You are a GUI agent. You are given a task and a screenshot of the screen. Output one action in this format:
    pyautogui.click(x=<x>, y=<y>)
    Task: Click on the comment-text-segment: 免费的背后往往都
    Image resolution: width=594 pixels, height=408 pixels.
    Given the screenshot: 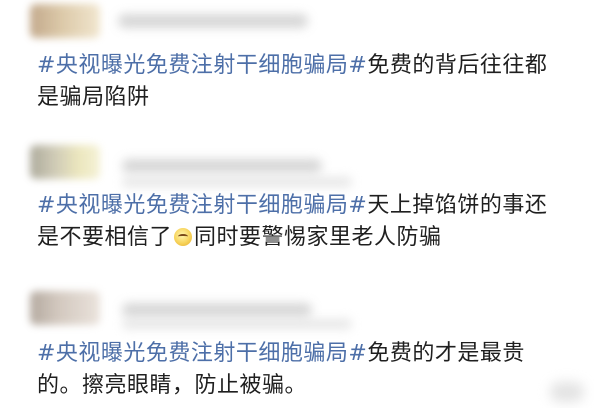 What is the action you would take?
    pyautogui.click(x=457, y=65)
    